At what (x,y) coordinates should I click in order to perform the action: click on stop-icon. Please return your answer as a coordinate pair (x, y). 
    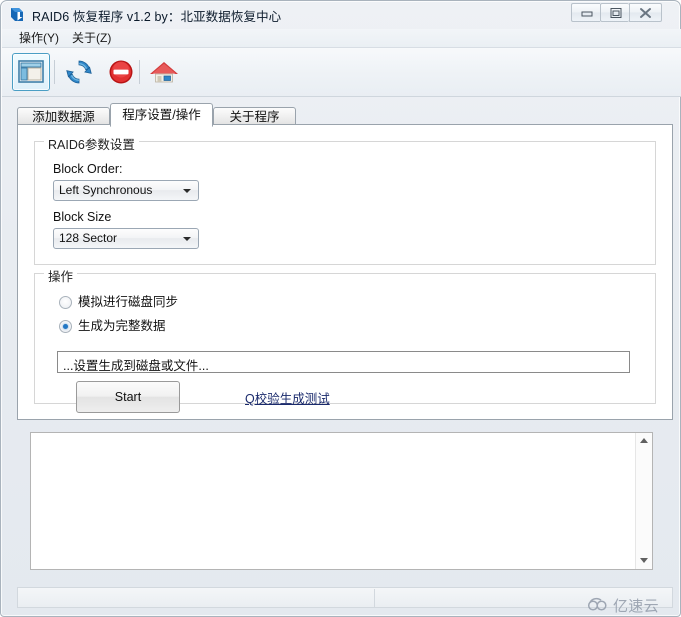
    Looking at the image, I should click on (121, 72).